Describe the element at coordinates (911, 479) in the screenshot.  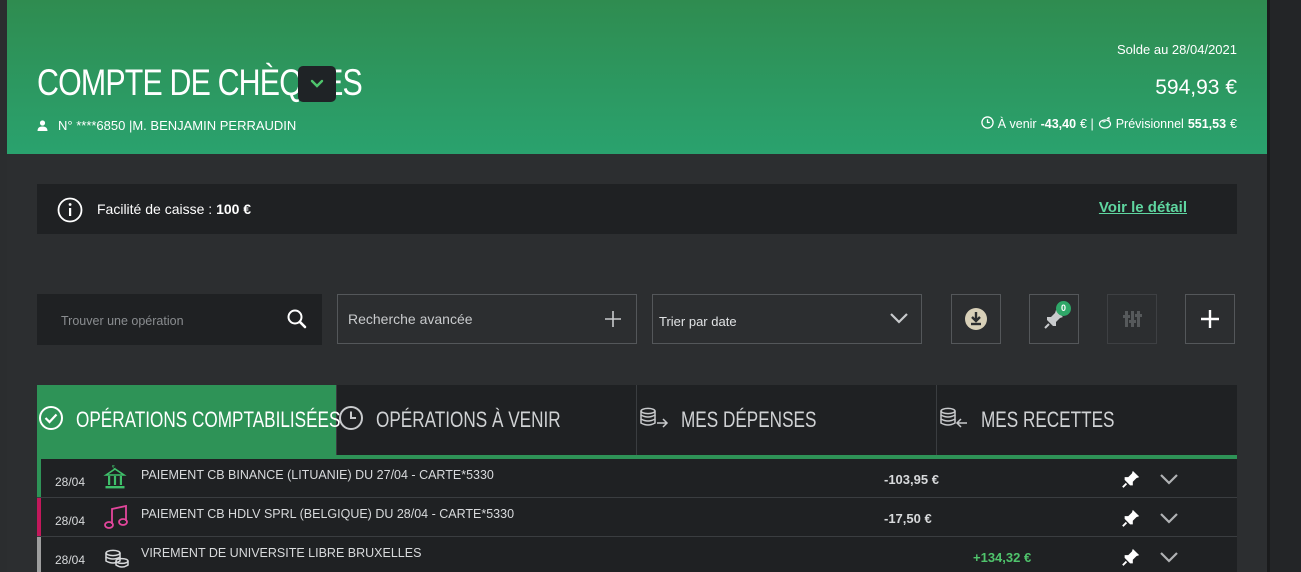
I see `operation-amount: -103,95 €` at that location.